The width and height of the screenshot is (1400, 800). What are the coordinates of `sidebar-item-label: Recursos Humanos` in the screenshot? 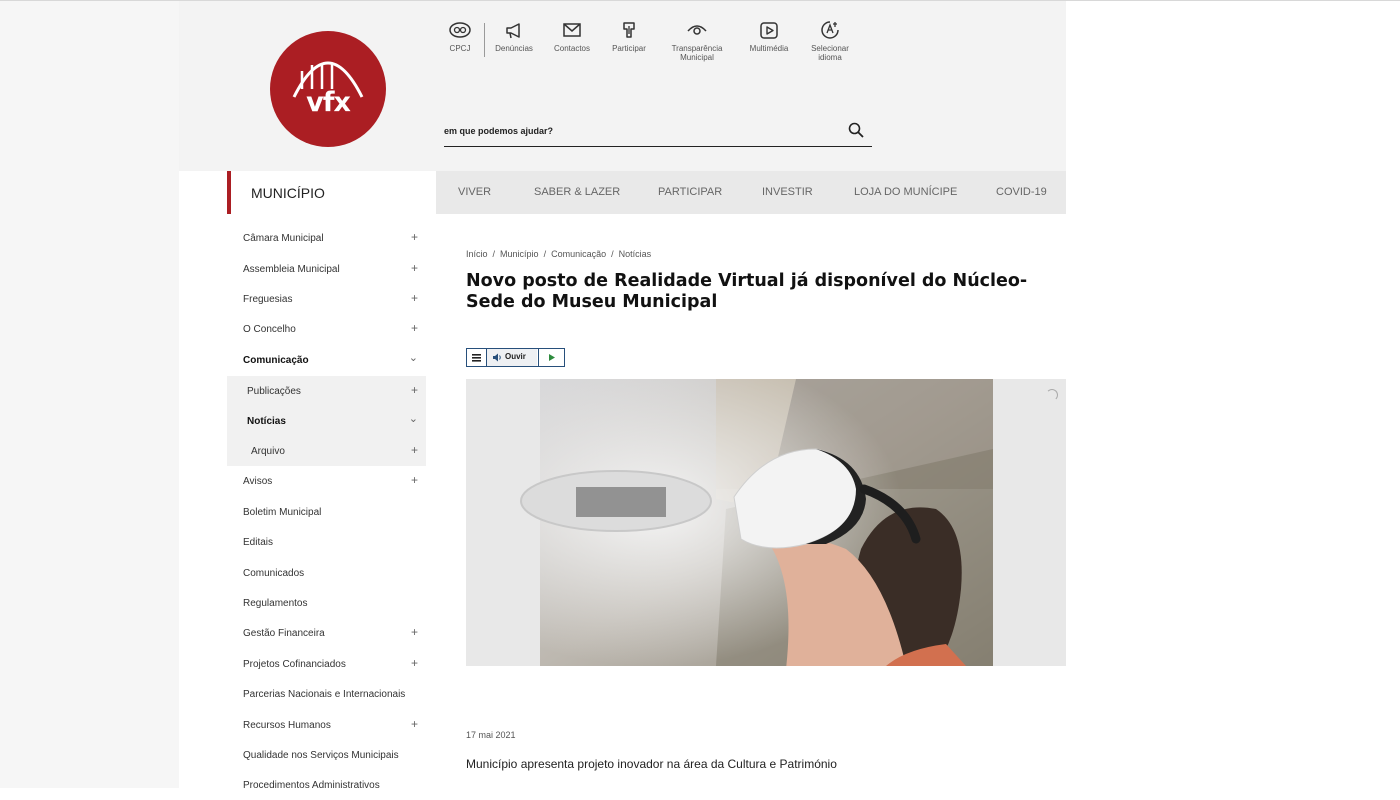 It's located at (287, 725).